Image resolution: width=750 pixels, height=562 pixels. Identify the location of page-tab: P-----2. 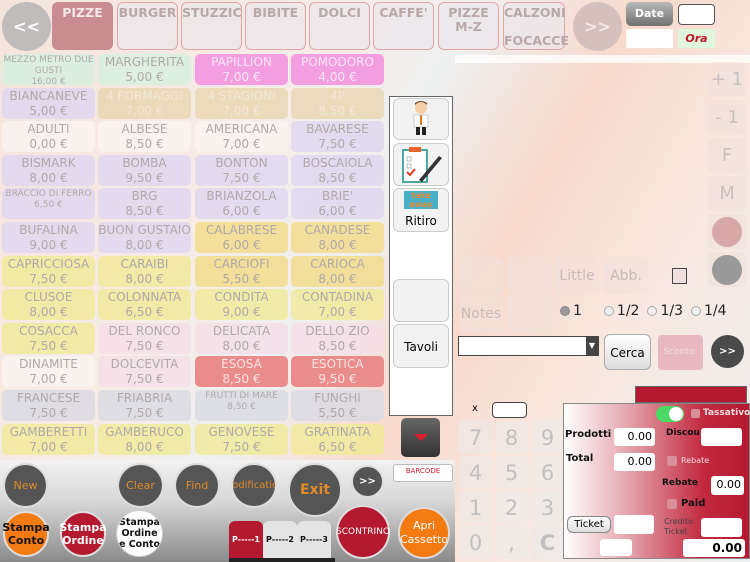
(280, 539).